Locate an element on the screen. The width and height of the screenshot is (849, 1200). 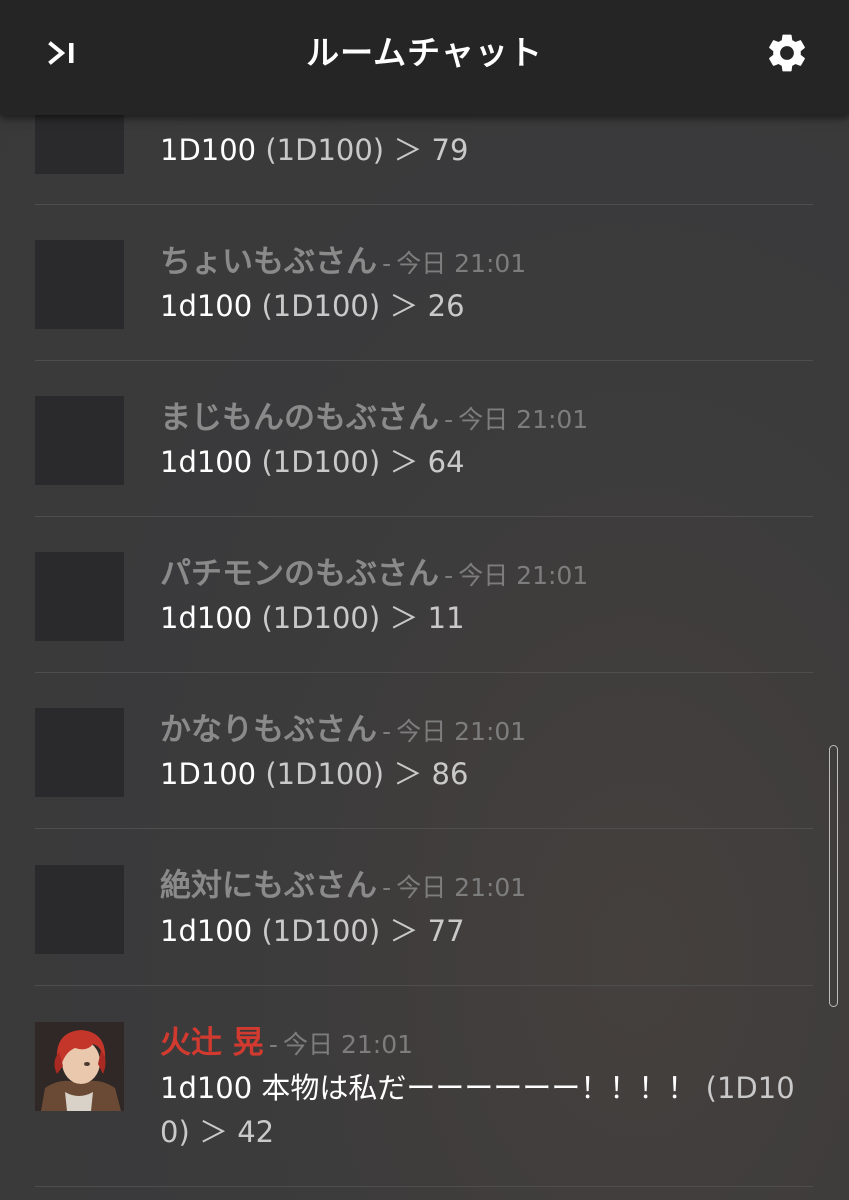
character-avatar is located at coordinates (79, 1066).